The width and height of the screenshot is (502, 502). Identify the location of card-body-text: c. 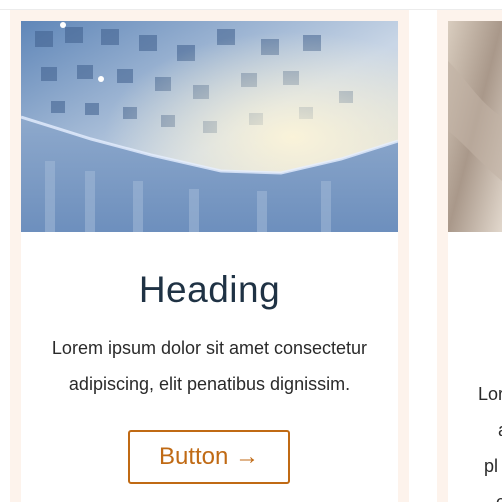
(499, 497).